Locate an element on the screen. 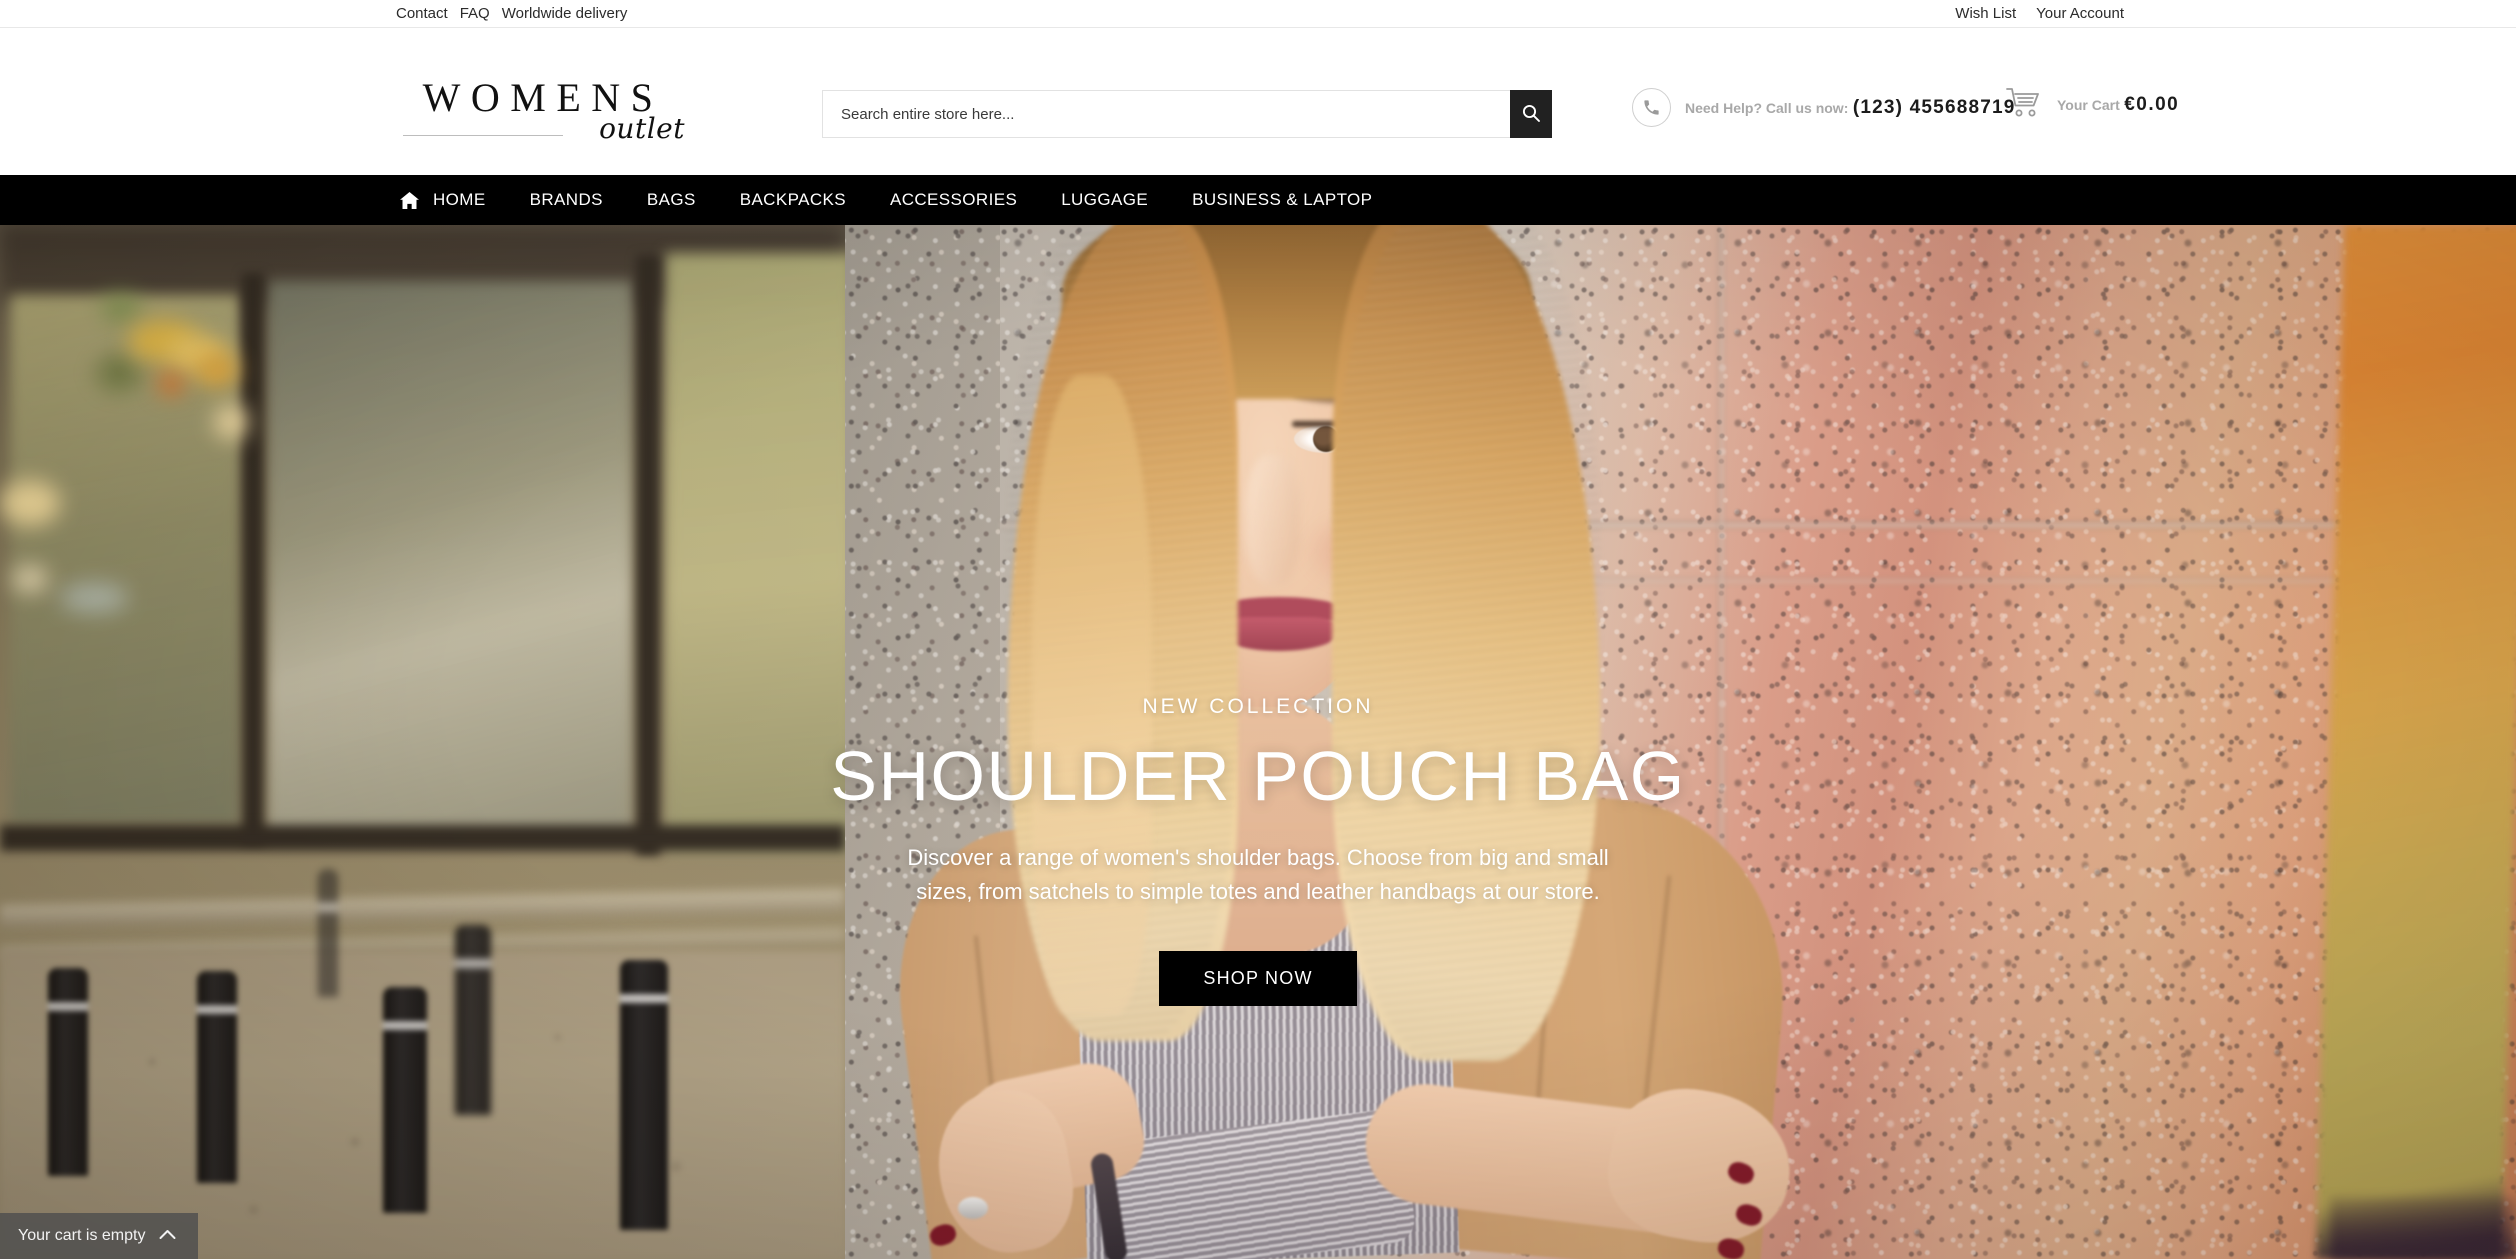 The width and height of the screenshot is (2516, 1260). nav-item-business-and-laptop: BUSINESS & LAPTOP is located at coordinates (1282, 200).